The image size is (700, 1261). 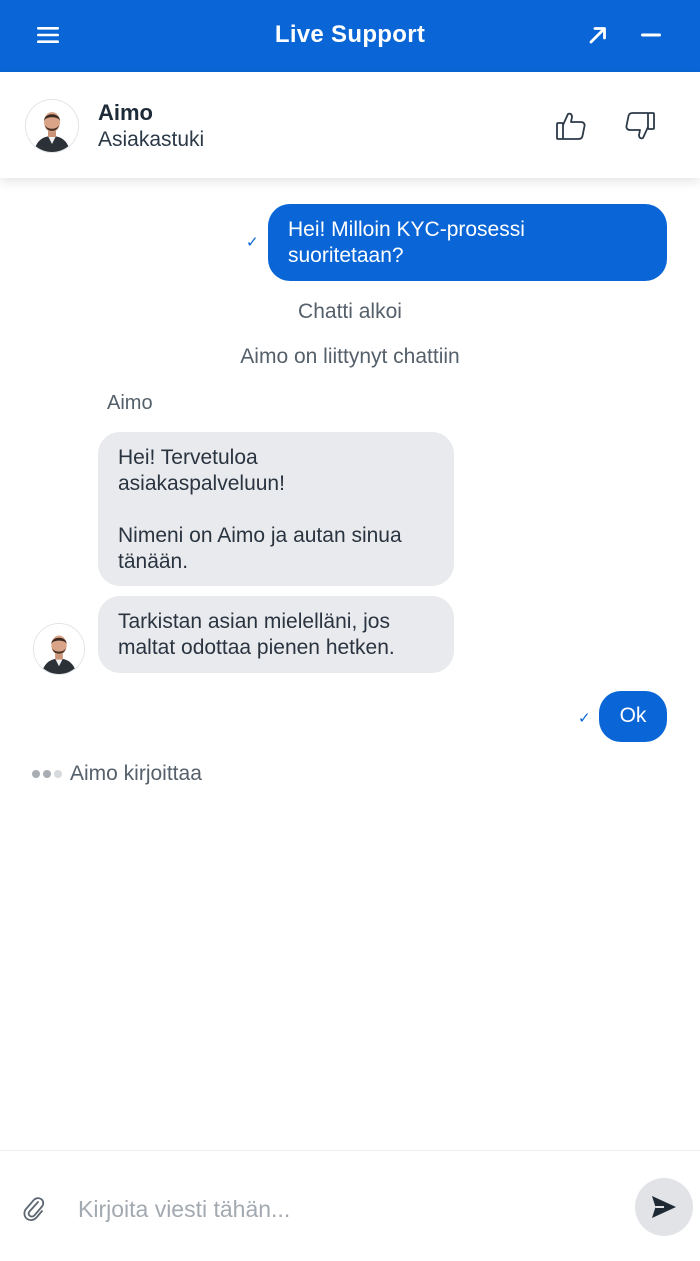 I want to click on send-message-button, so click(x=664, y=1207).